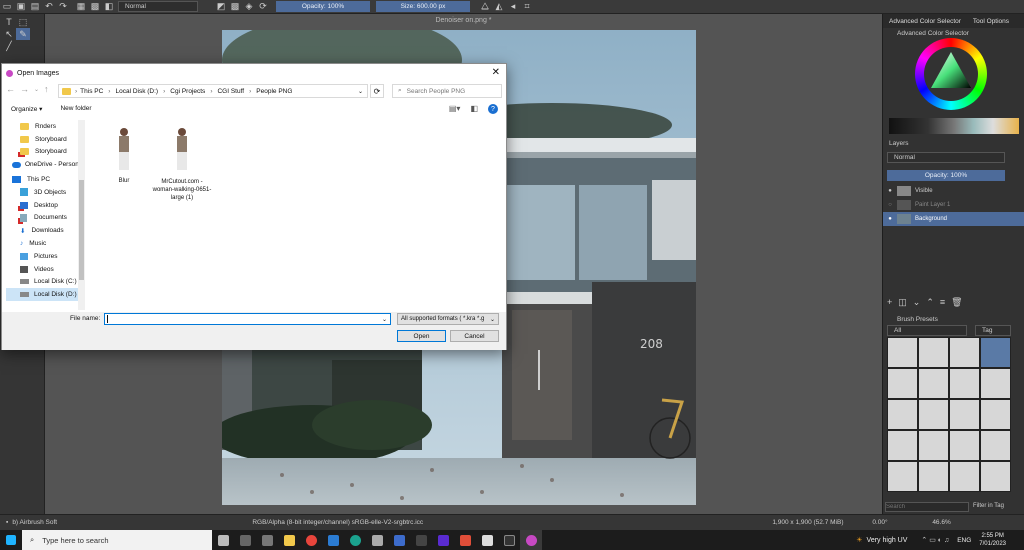 The image size is (1024, 550). I want to click on cancel-button: Cancel, so click(474, 336).